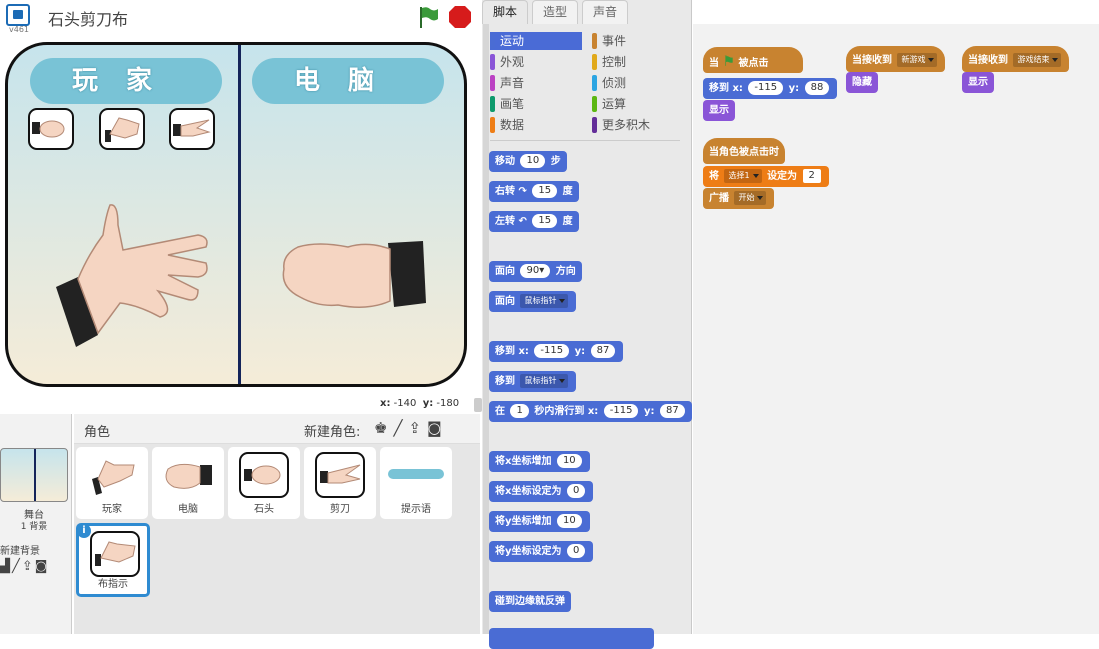 This screenshot has width=1099, height=649. Describe the element at coordinates (766, 176) in the screenshot. I see `script-set-variable-block: 将 选择1 设定为 2` at that location.